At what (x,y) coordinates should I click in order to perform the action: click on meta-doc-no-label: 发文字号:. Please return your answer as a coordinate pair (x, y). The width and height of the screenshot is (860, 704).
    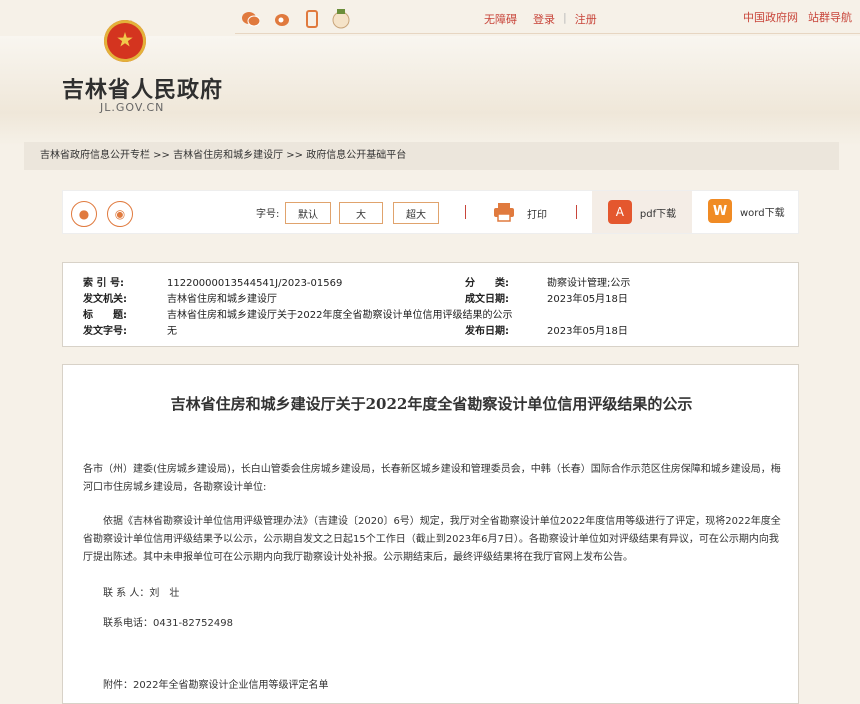
    Looking at the image, I should click on (105, 332).